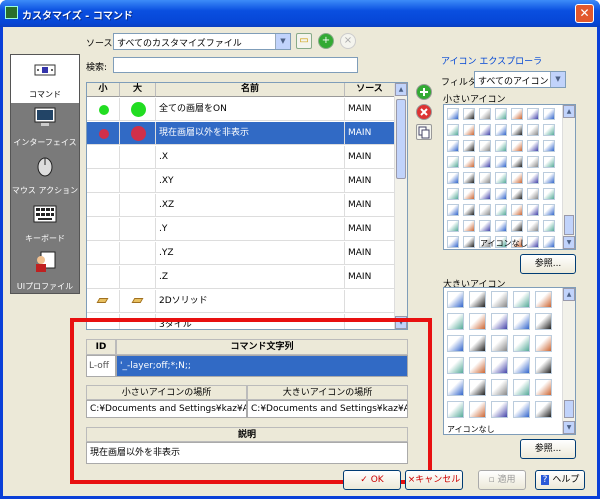 The image size is (600, 499). I want to click on source-select: すべてのカスタマイズファイル ▼, so click(202, 41).